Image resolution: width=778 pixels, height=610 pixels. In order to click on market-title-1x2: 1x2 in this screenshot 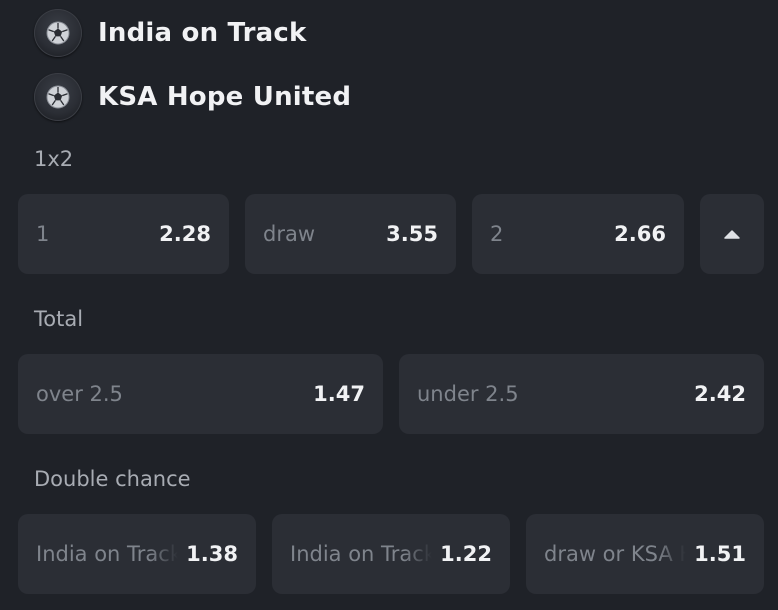, I will do `click(54, 159)`.